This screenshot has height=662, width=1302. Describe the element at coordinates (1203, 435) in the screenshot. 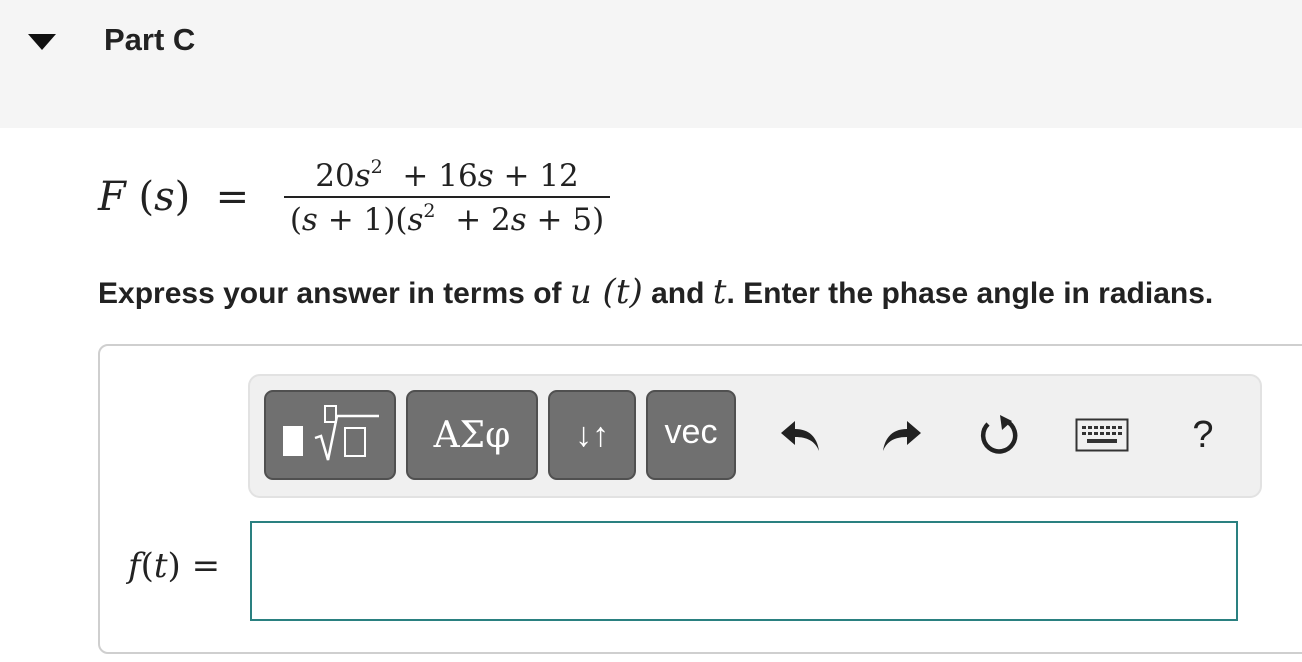

I see `help-icon: ?` at that location.